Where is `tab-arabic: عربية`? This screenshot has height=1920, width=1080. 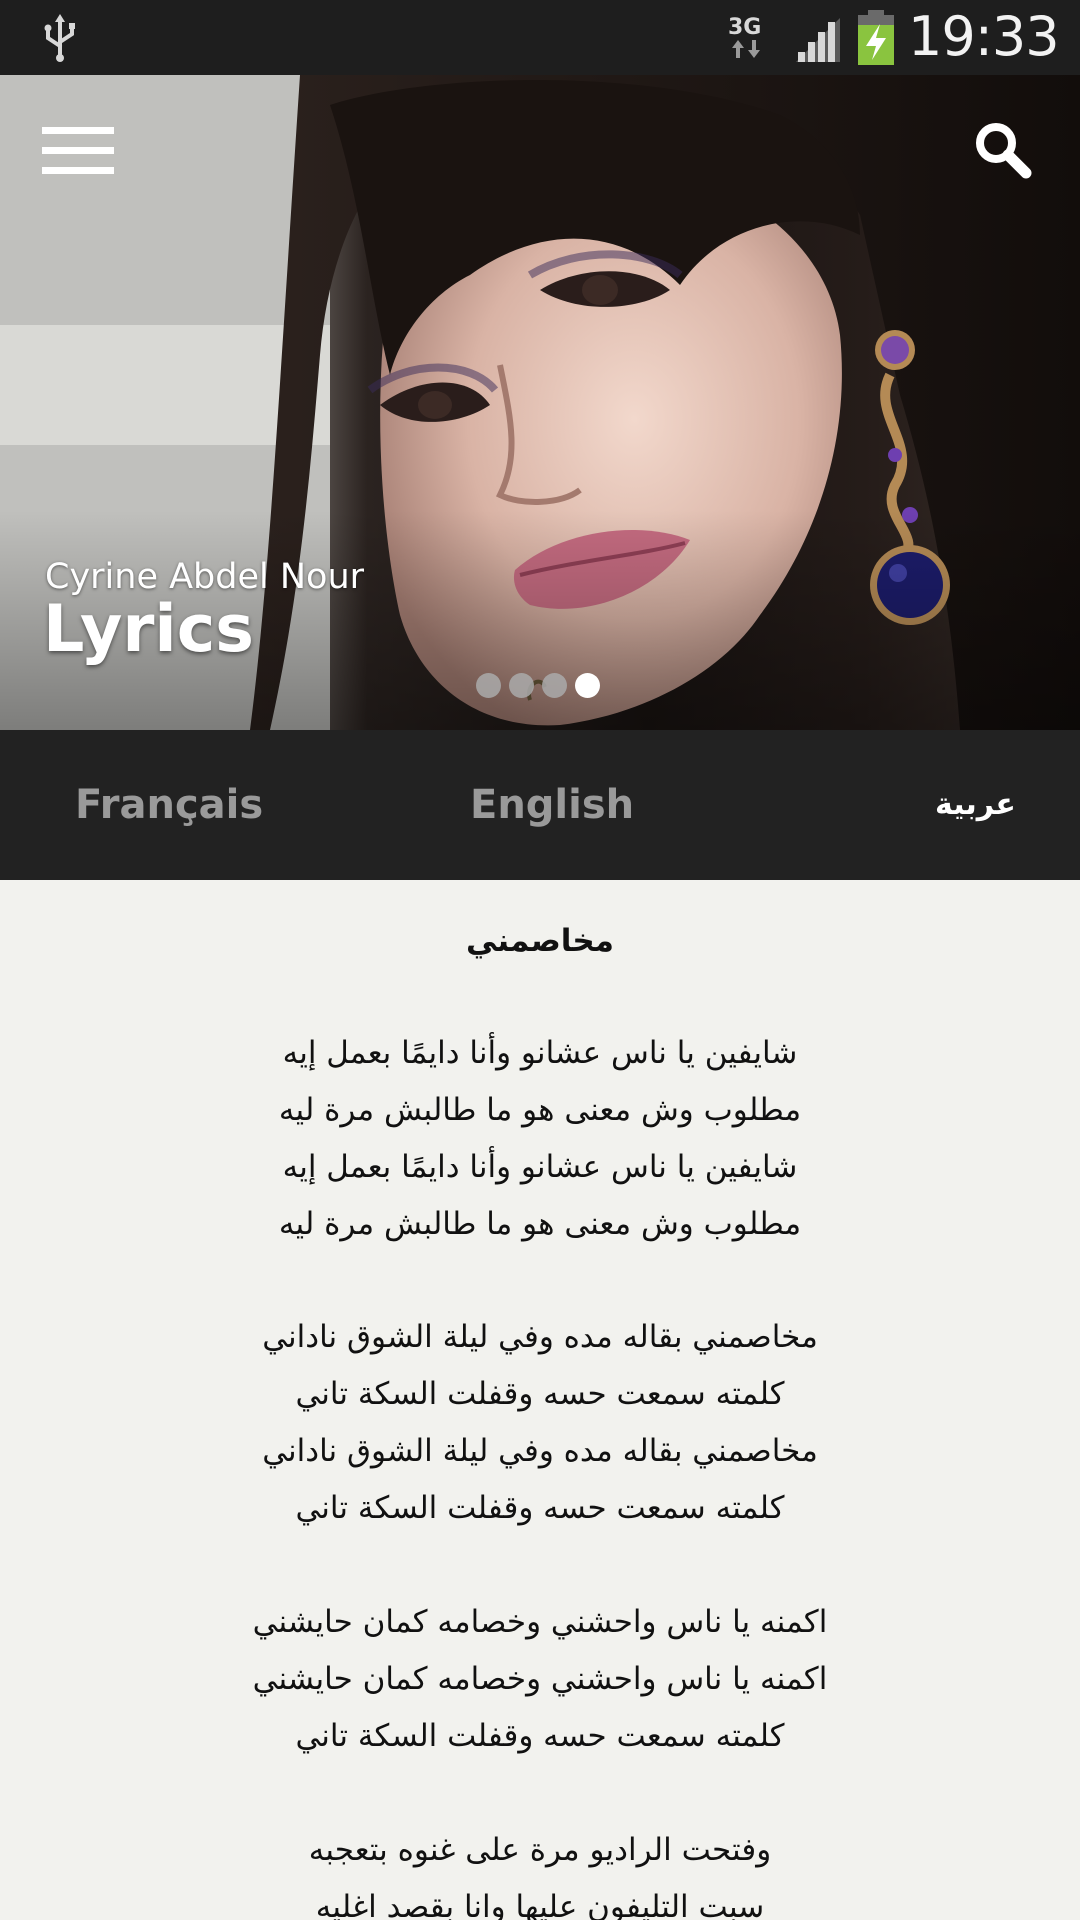 tab-arabic: عربية is located at coordinates (975, 805).